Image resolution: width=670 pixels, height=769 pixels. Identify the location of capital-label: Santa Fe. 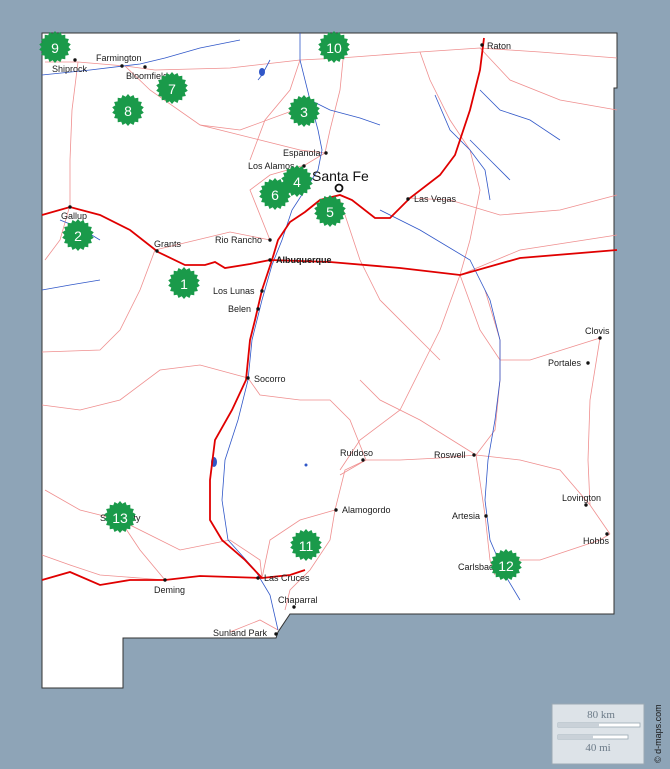
(340, 176).